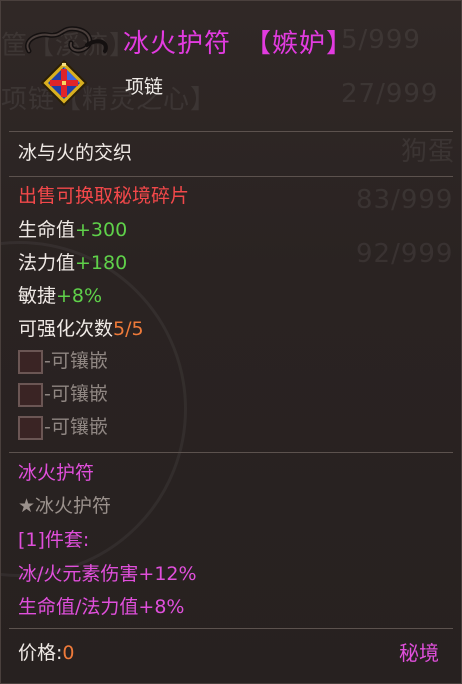 The width and height of the screenshot is (462, 684). I want to click on stat-value: +8%, so click(79, 296).